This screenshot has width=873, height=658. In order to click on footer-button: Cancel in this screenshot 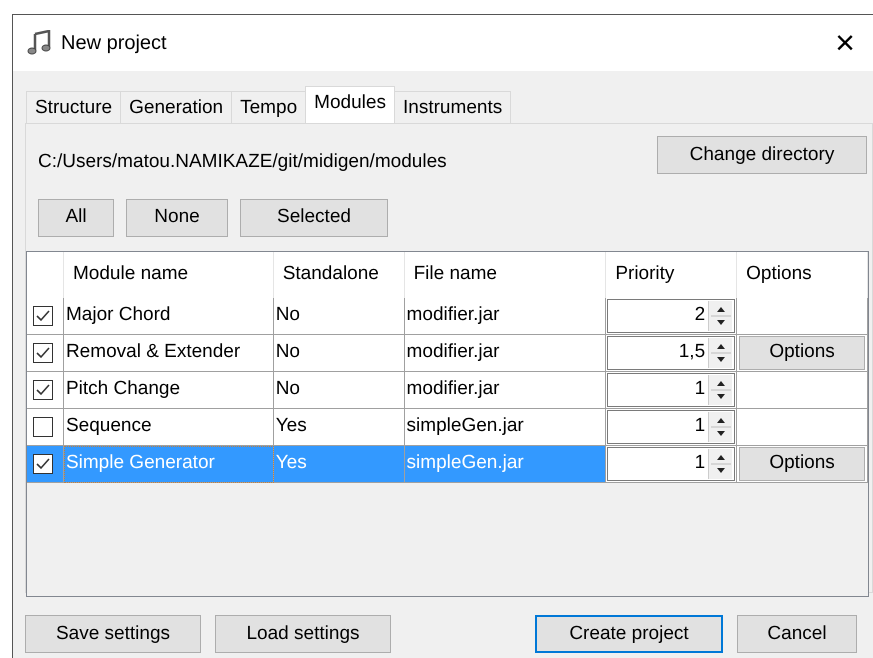, I will do `click(797, 634)`.